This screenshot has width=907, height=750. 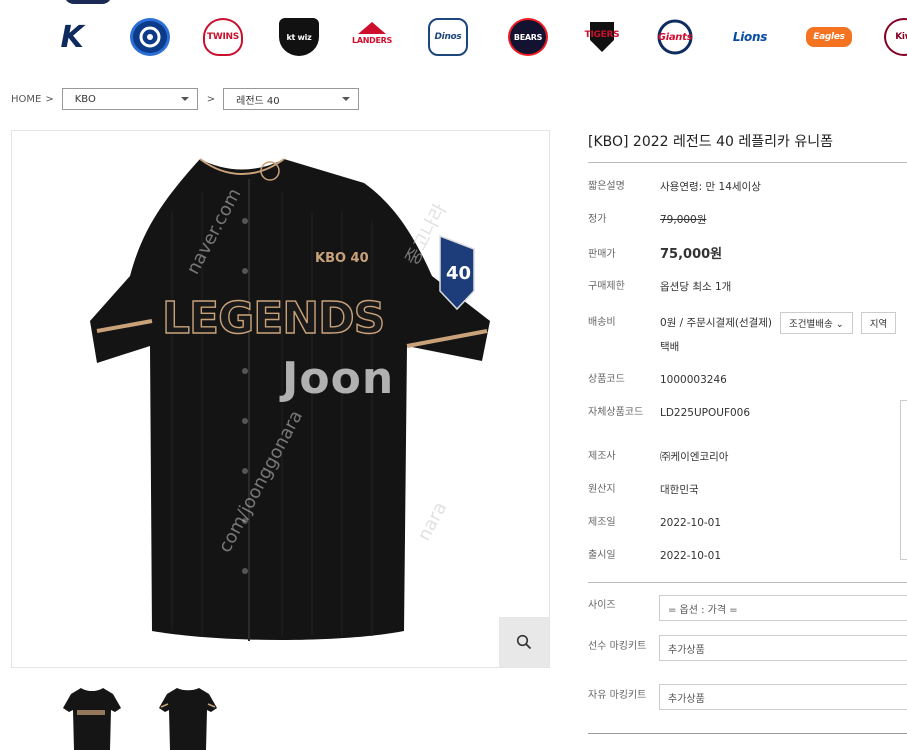 I want to click on price-value: 75,000원, so click(x=691, y=254).